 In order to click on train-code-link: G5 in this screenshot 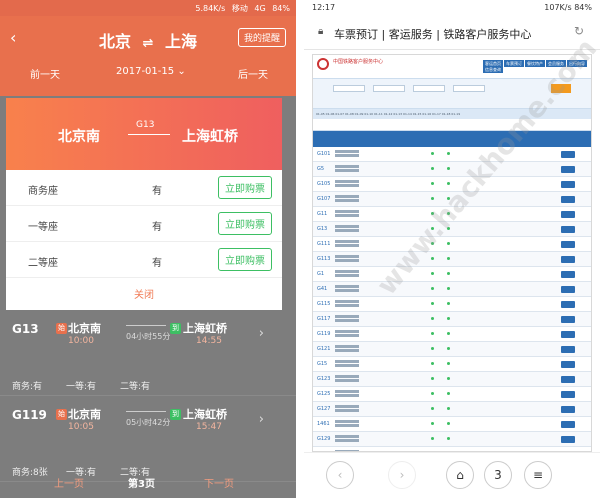, I will do `click(320, 169)`.